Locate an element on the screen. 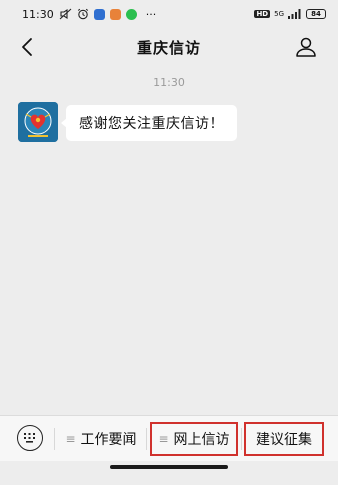 The width and height of the screenshot is (338, 485). chongqing-xinfang-logo is located at coordinates (38, 122).